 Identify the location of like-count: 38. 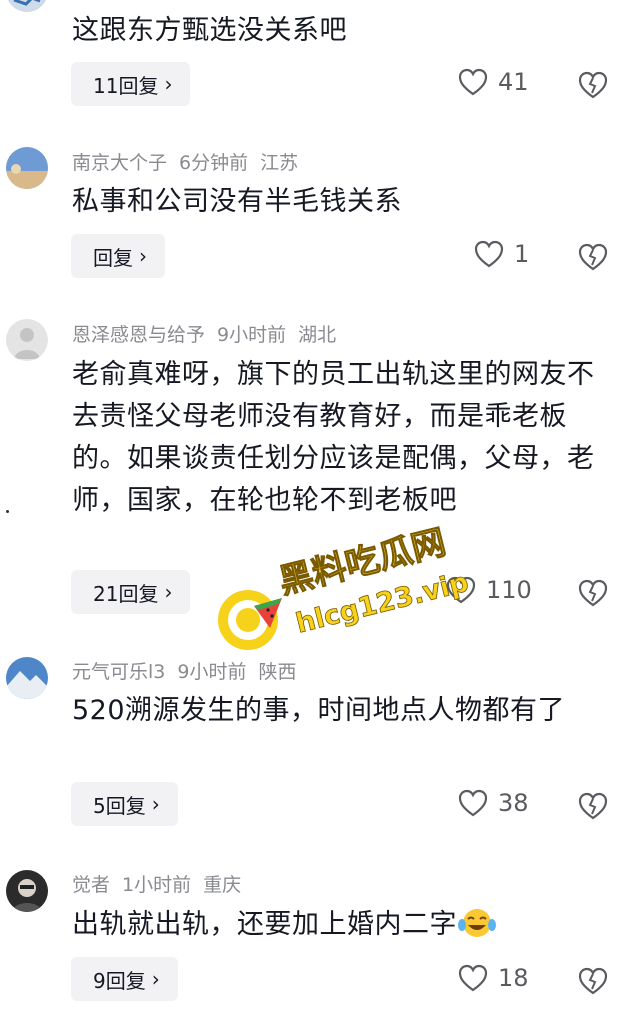
(513, 803).